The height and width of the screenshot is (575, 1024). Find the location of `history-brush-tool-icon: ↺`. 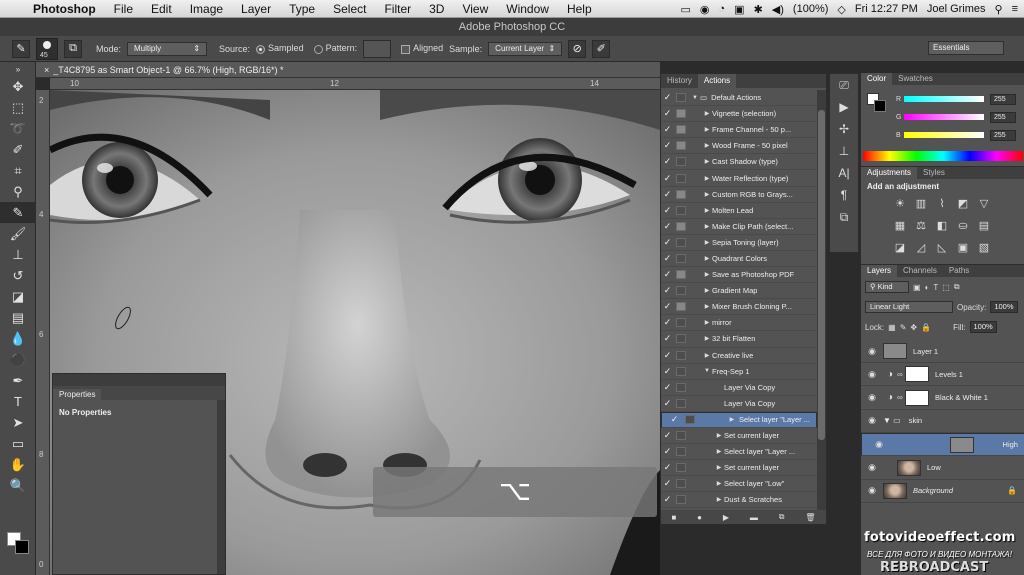

history-brush-tool-icon: ↺ is located at coordinates (18, 275).